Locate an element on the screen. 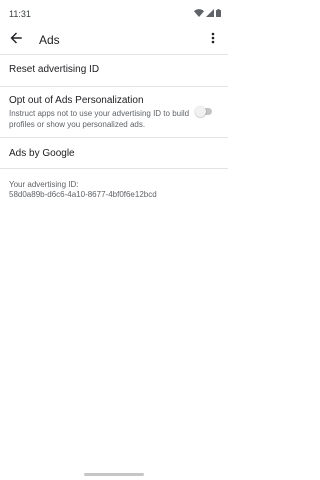 The image size is (320, 480). back-button is located at coordinates (16, 40).